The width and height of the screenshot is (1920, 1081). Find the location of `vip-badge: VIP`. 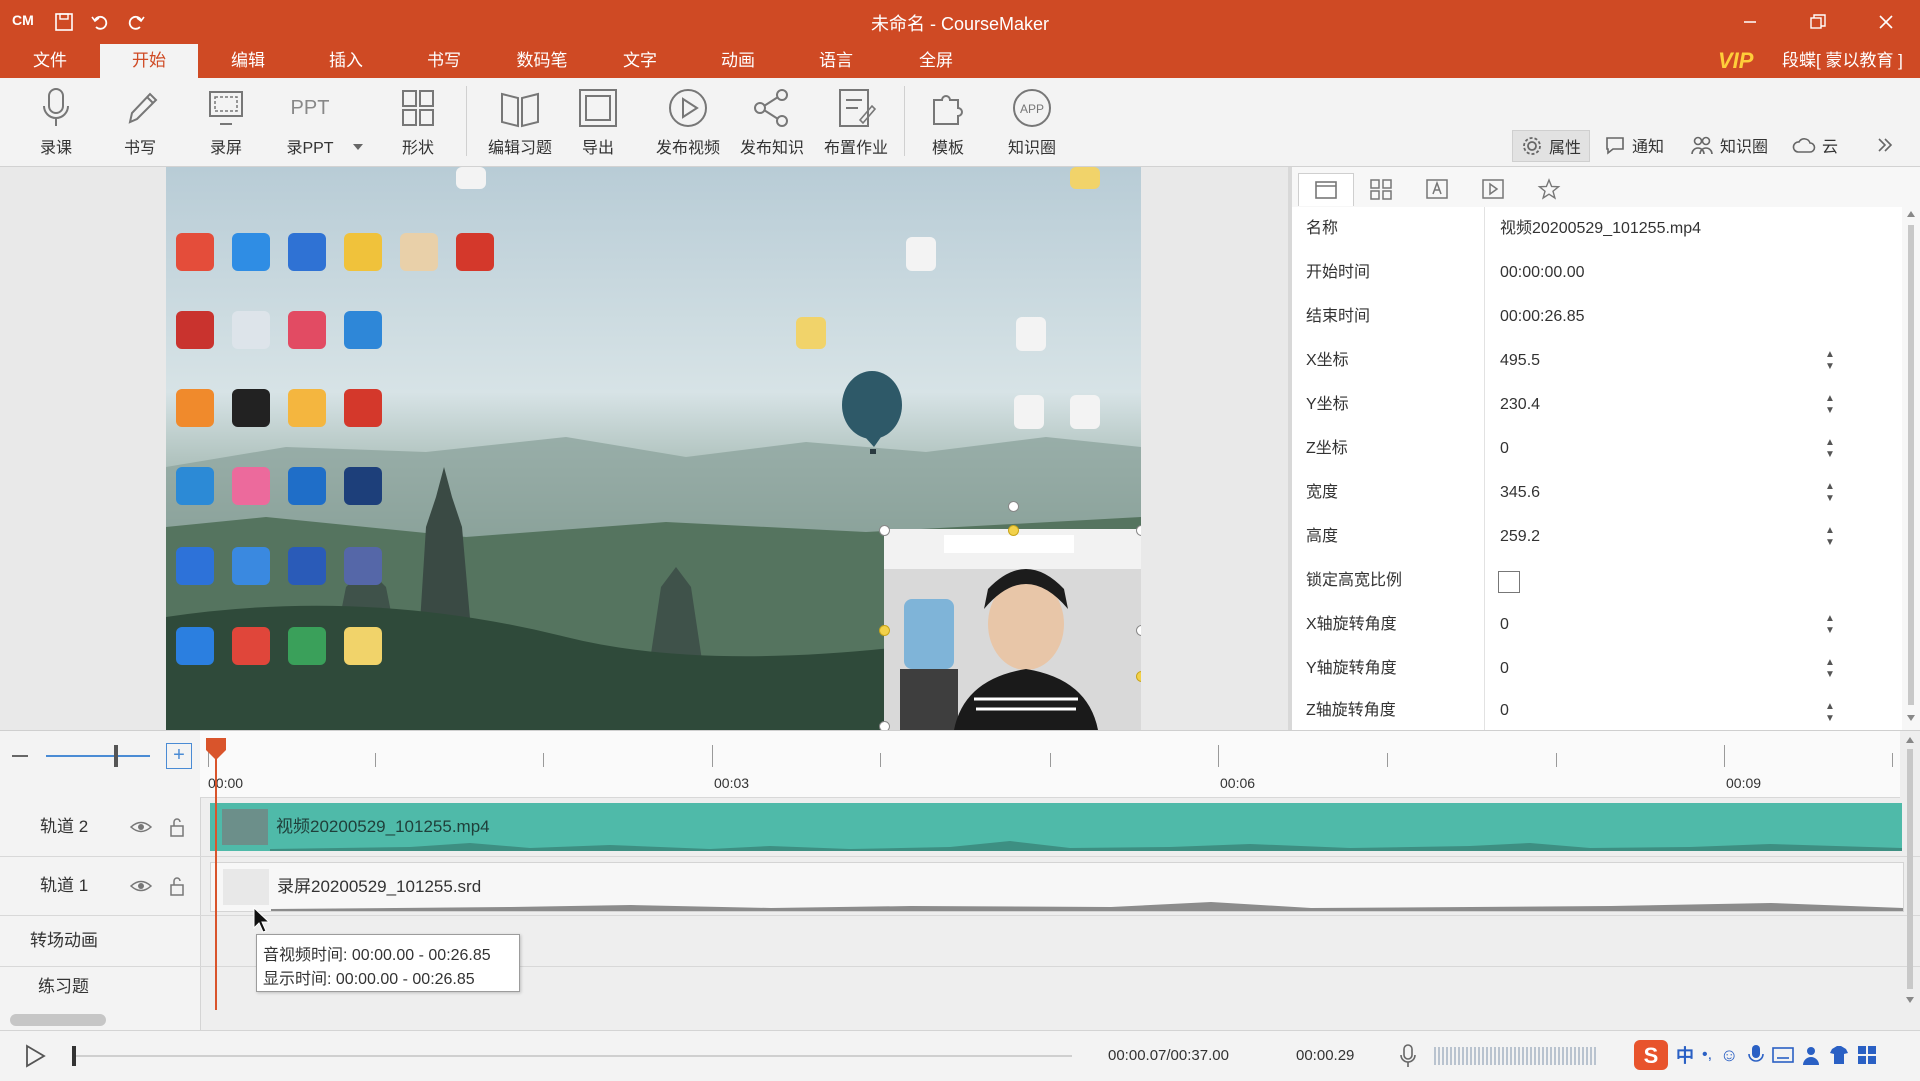

vip-badge: VIP is located at coordinates (1735, 61).